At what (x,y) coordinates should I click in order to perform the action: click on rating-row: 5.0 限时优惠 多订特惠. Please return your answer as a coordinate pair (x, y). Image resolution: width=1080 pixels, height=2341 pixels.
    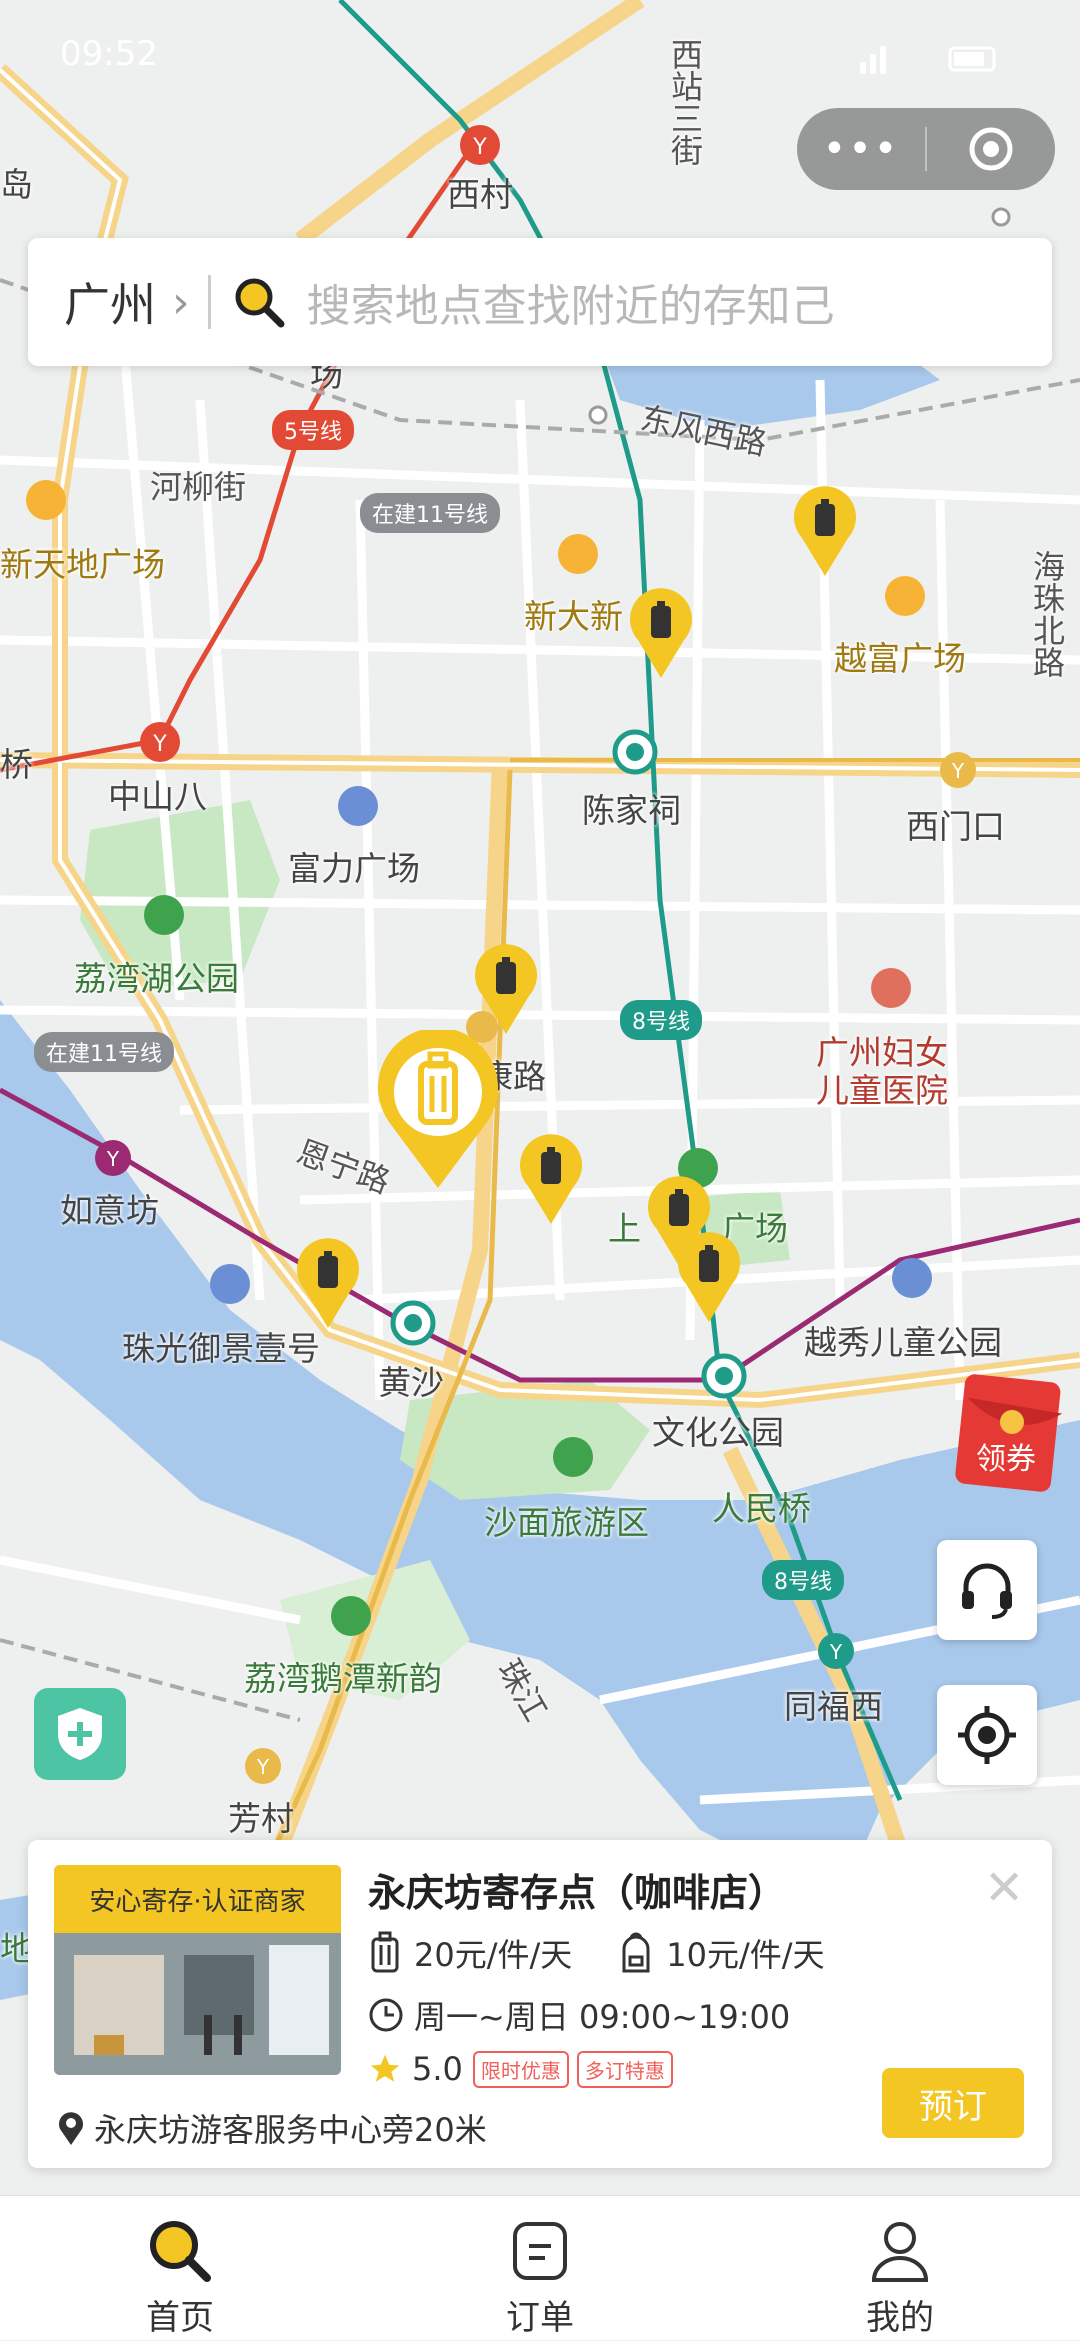
    Looking at the image, I should click on (520, 2069).